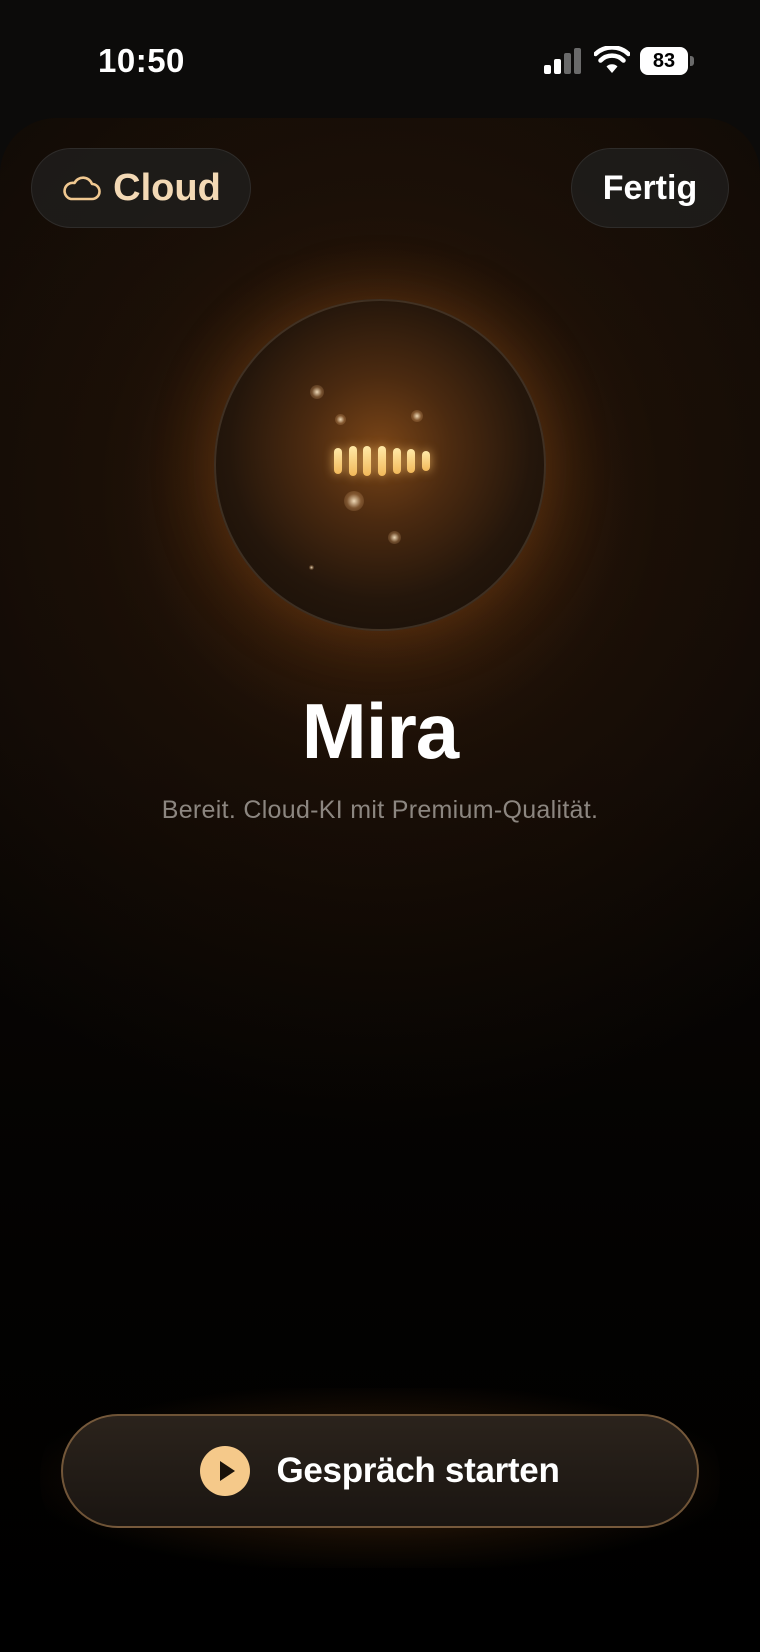 The width and height of the screenshot is (760, 1652). What do you see at coordinates (382, 461) in the screenshot?
I see `waveform-icon` at bounding box center [382, 461].